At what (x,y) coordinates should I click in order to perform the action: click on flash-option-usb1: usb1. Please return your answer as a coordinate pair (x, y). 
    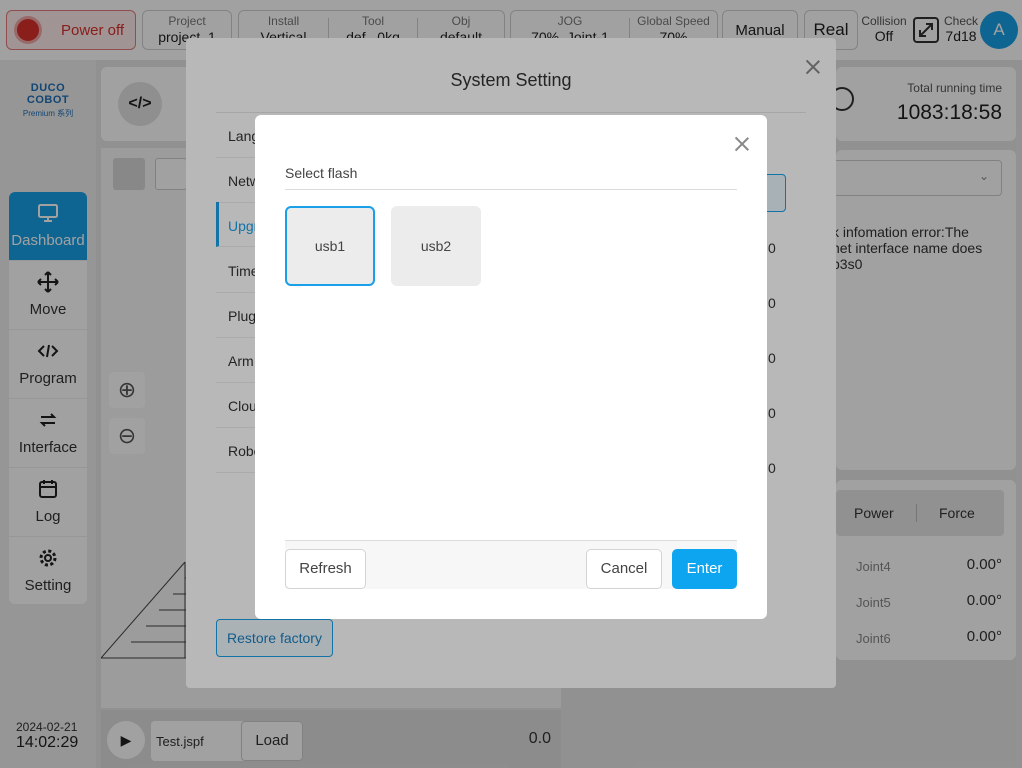
    Looking at the image, I should click on (330, 246).